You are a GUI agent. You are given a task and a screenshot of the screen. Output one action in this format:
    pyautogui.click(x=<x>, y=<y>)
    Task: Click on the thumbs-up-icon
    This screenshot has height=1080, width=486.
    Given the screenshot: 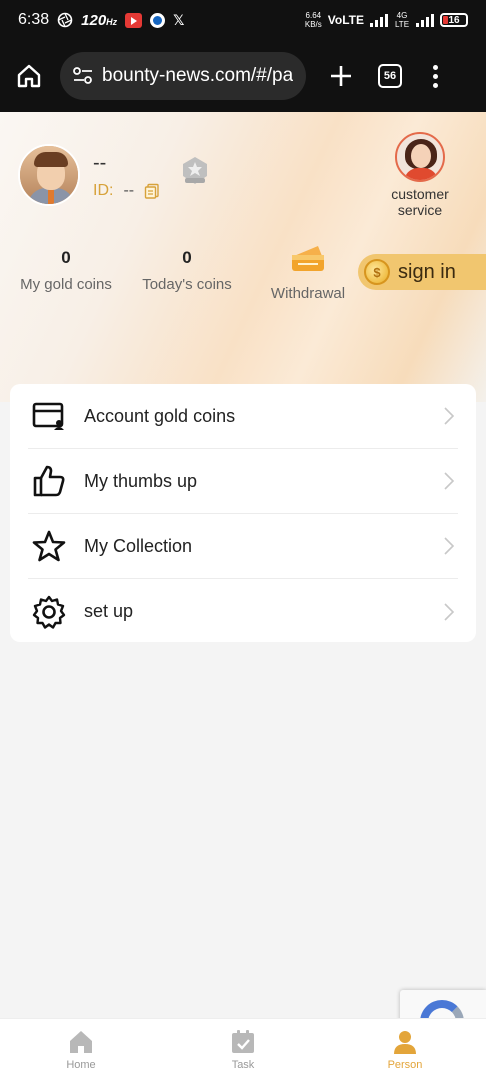 What is the action you would take?
    pyautogui.click(x=49, y=481)
    